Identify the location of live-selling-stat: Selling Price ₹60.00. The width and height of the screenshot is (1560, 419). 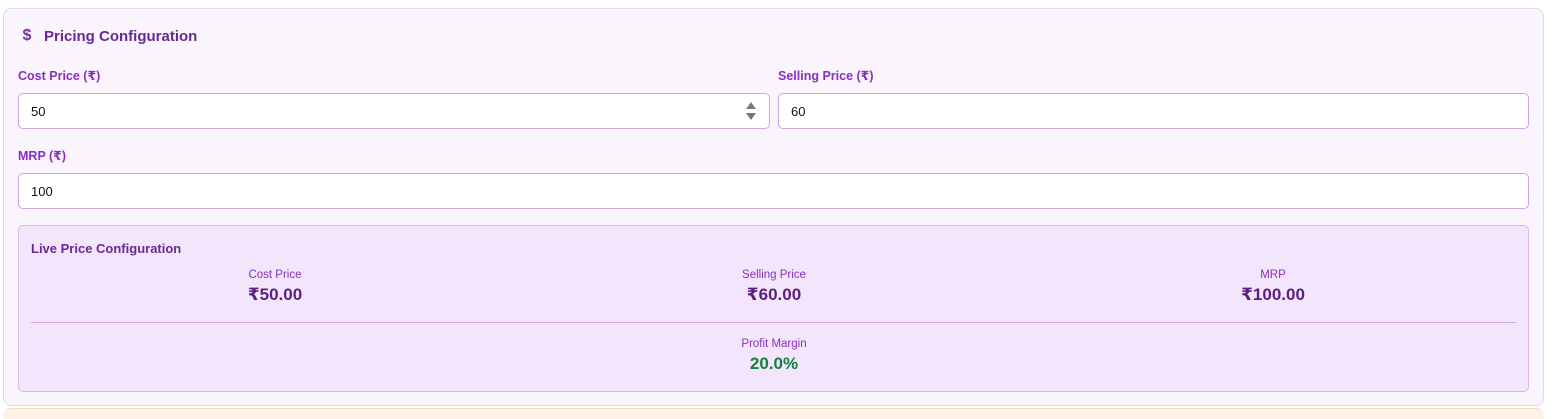
(774, 287).